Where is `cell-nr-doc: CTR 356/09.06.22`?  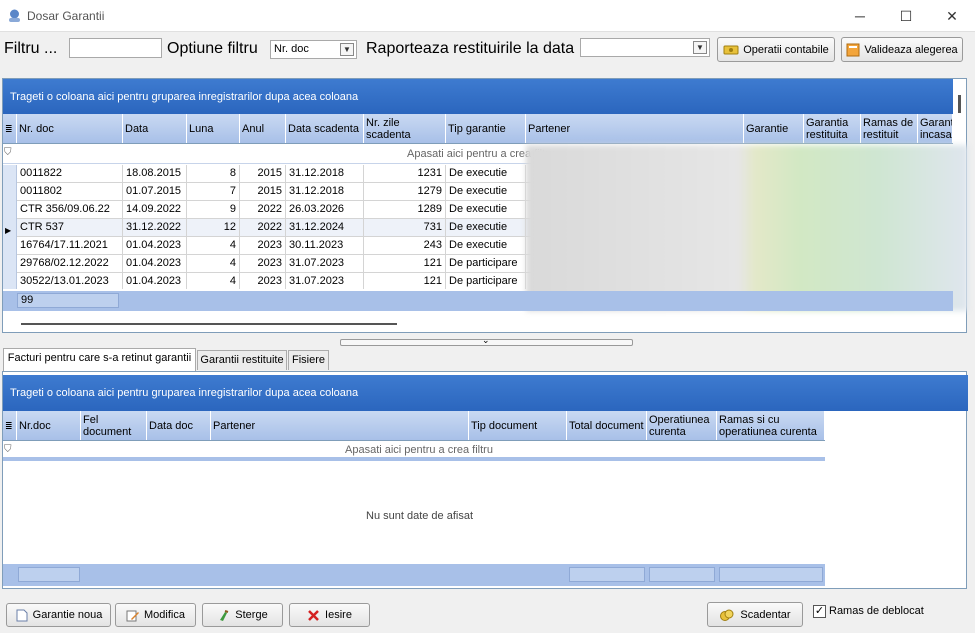
cell-nr-doc: CTR 356/09.06.22 is located at coordinates (70, 210).